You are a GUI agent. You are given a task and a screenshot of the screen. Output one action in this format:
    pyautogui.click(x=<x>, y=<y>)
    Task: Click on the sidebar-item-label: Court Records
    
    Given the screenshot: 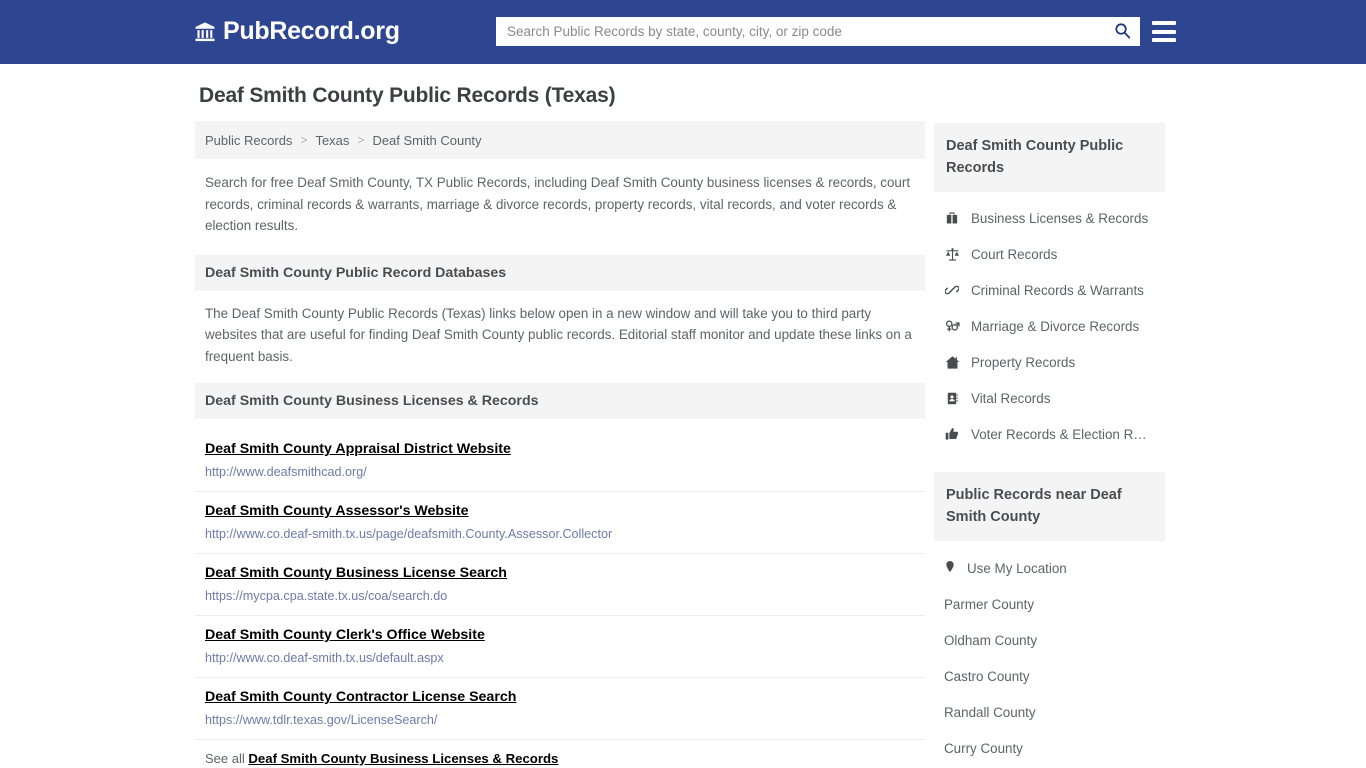 What is the action you would take?
    pyautogui.click(x=1014, y=254)
    